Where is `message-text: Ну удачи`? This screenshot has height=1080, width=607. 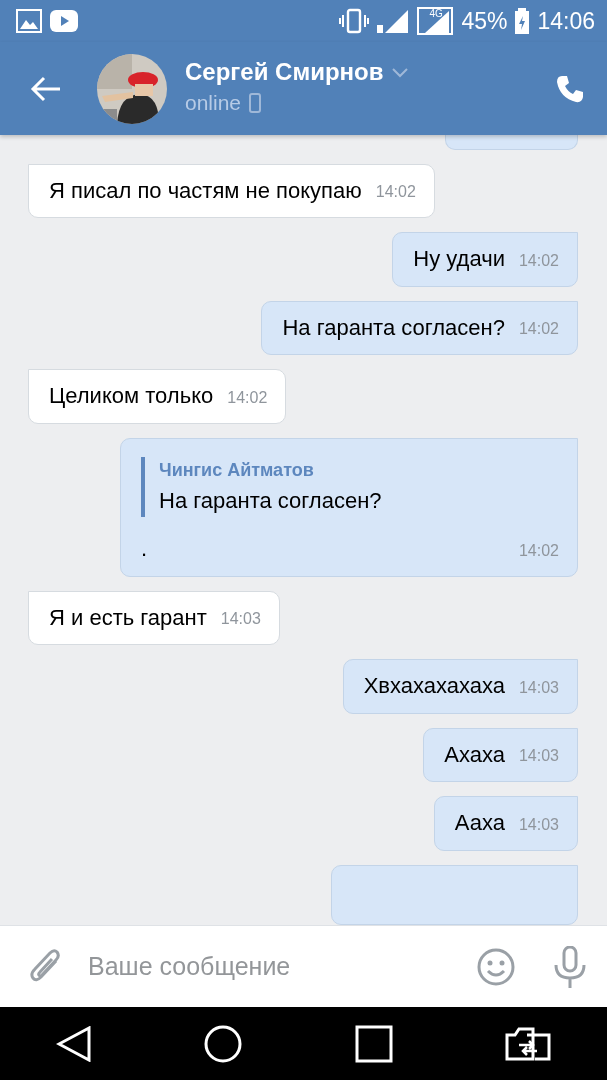
message-text: Ну удачи is located at coordinates (459, 259).